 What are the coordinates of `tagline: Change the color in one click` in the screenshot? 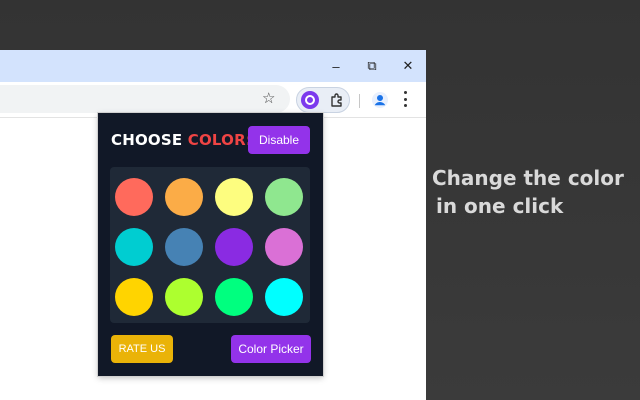 It's located at (536, 192).